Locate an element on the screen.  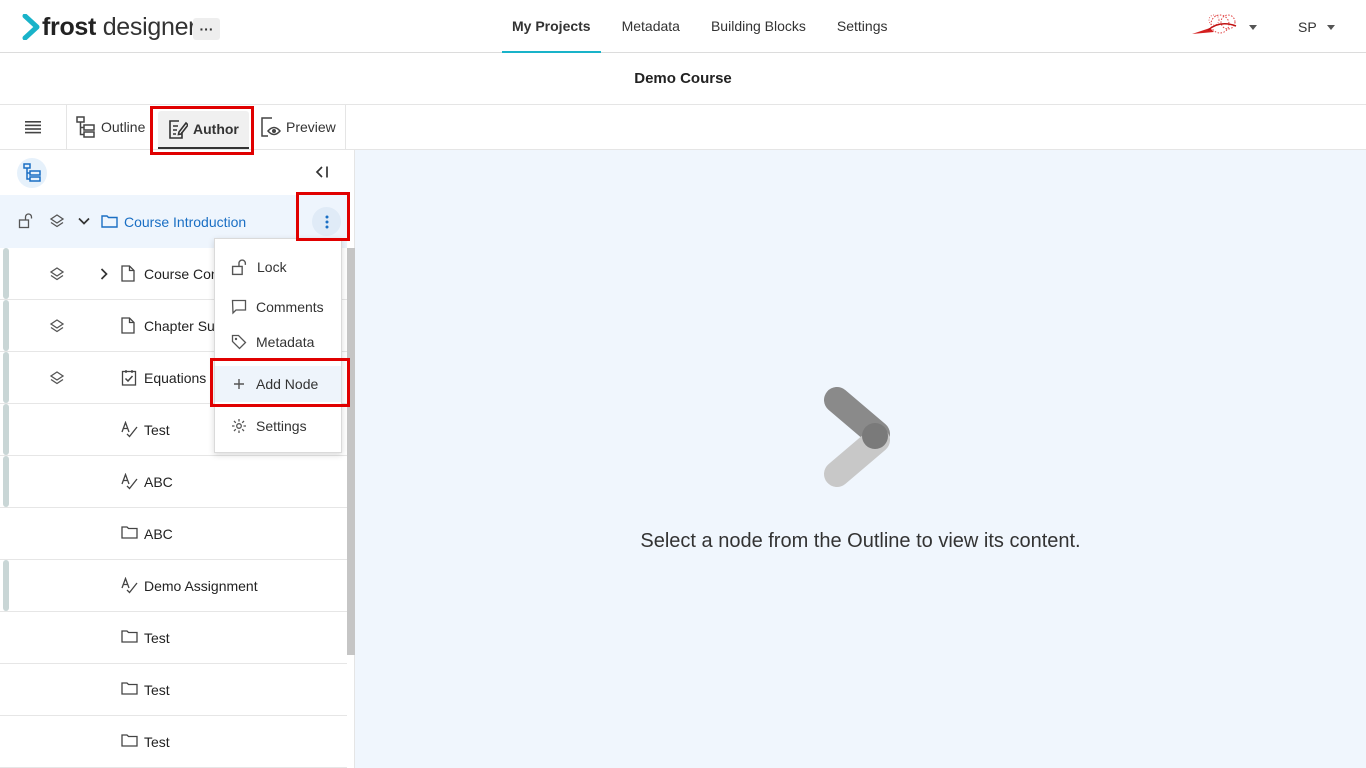
node-context-menu: Lock Comments Metadata Add Node Settings is located at coordinates (278, 345).